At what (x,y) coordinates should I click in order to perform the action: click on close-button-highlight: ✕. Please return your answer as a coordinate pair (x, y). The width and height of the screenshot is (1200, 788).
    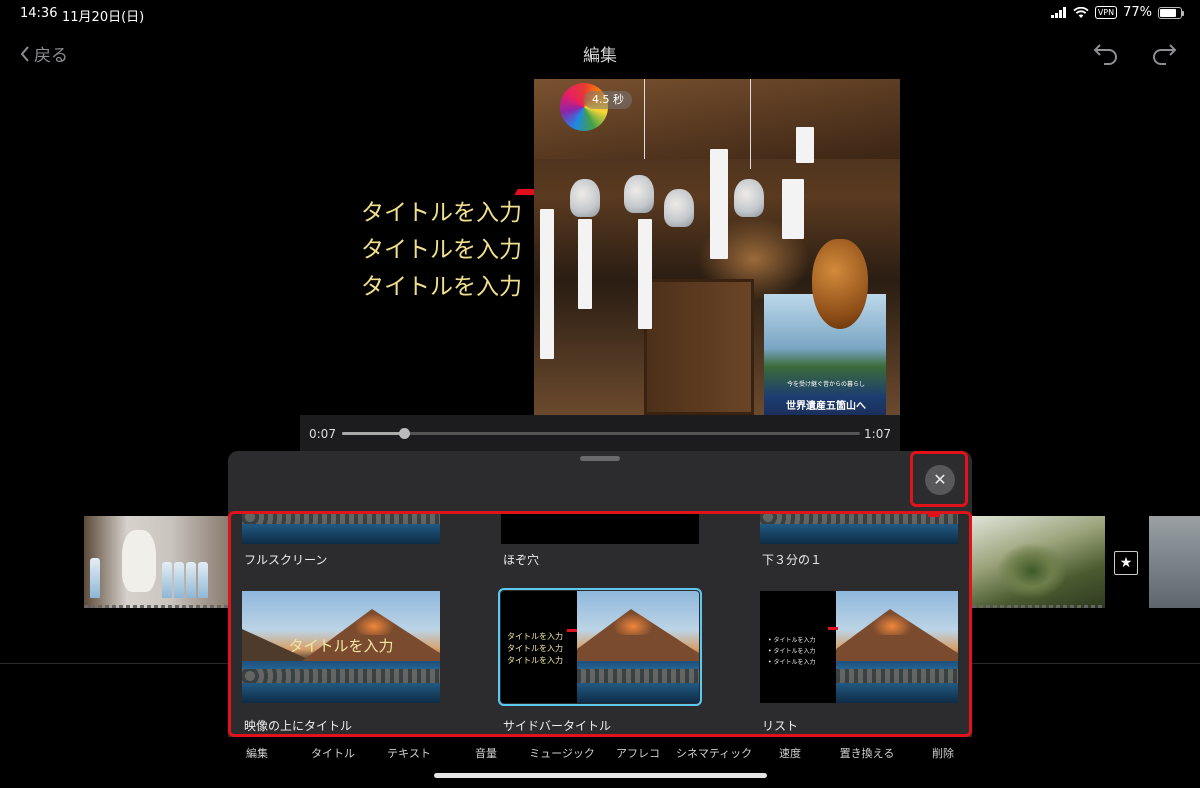
    Looking at the image, I should click on (939, 479).